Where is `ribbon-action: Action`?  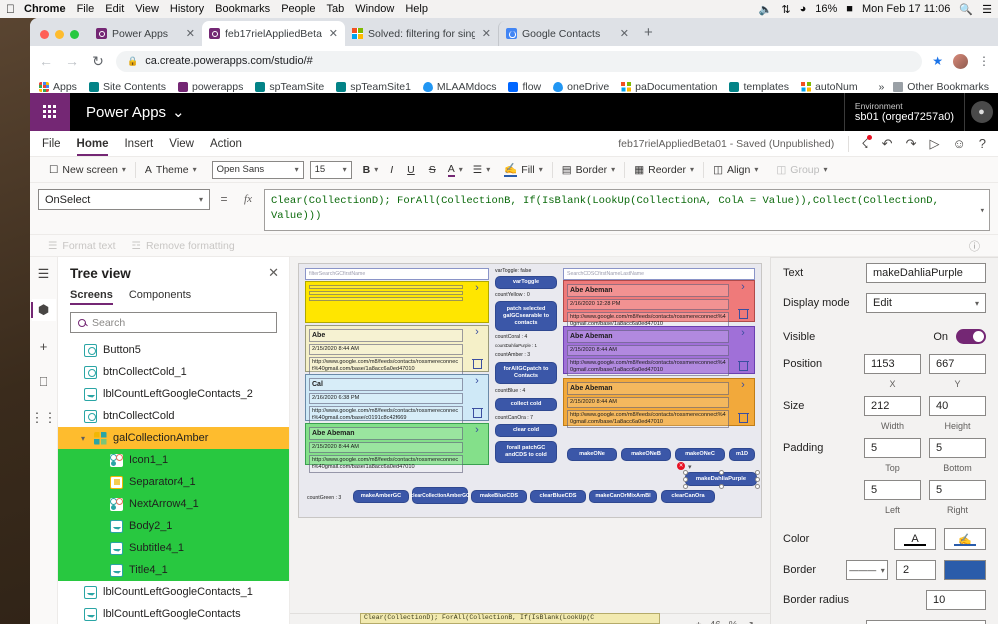 ribbon-action: Action is located at coordinates (226, 144).